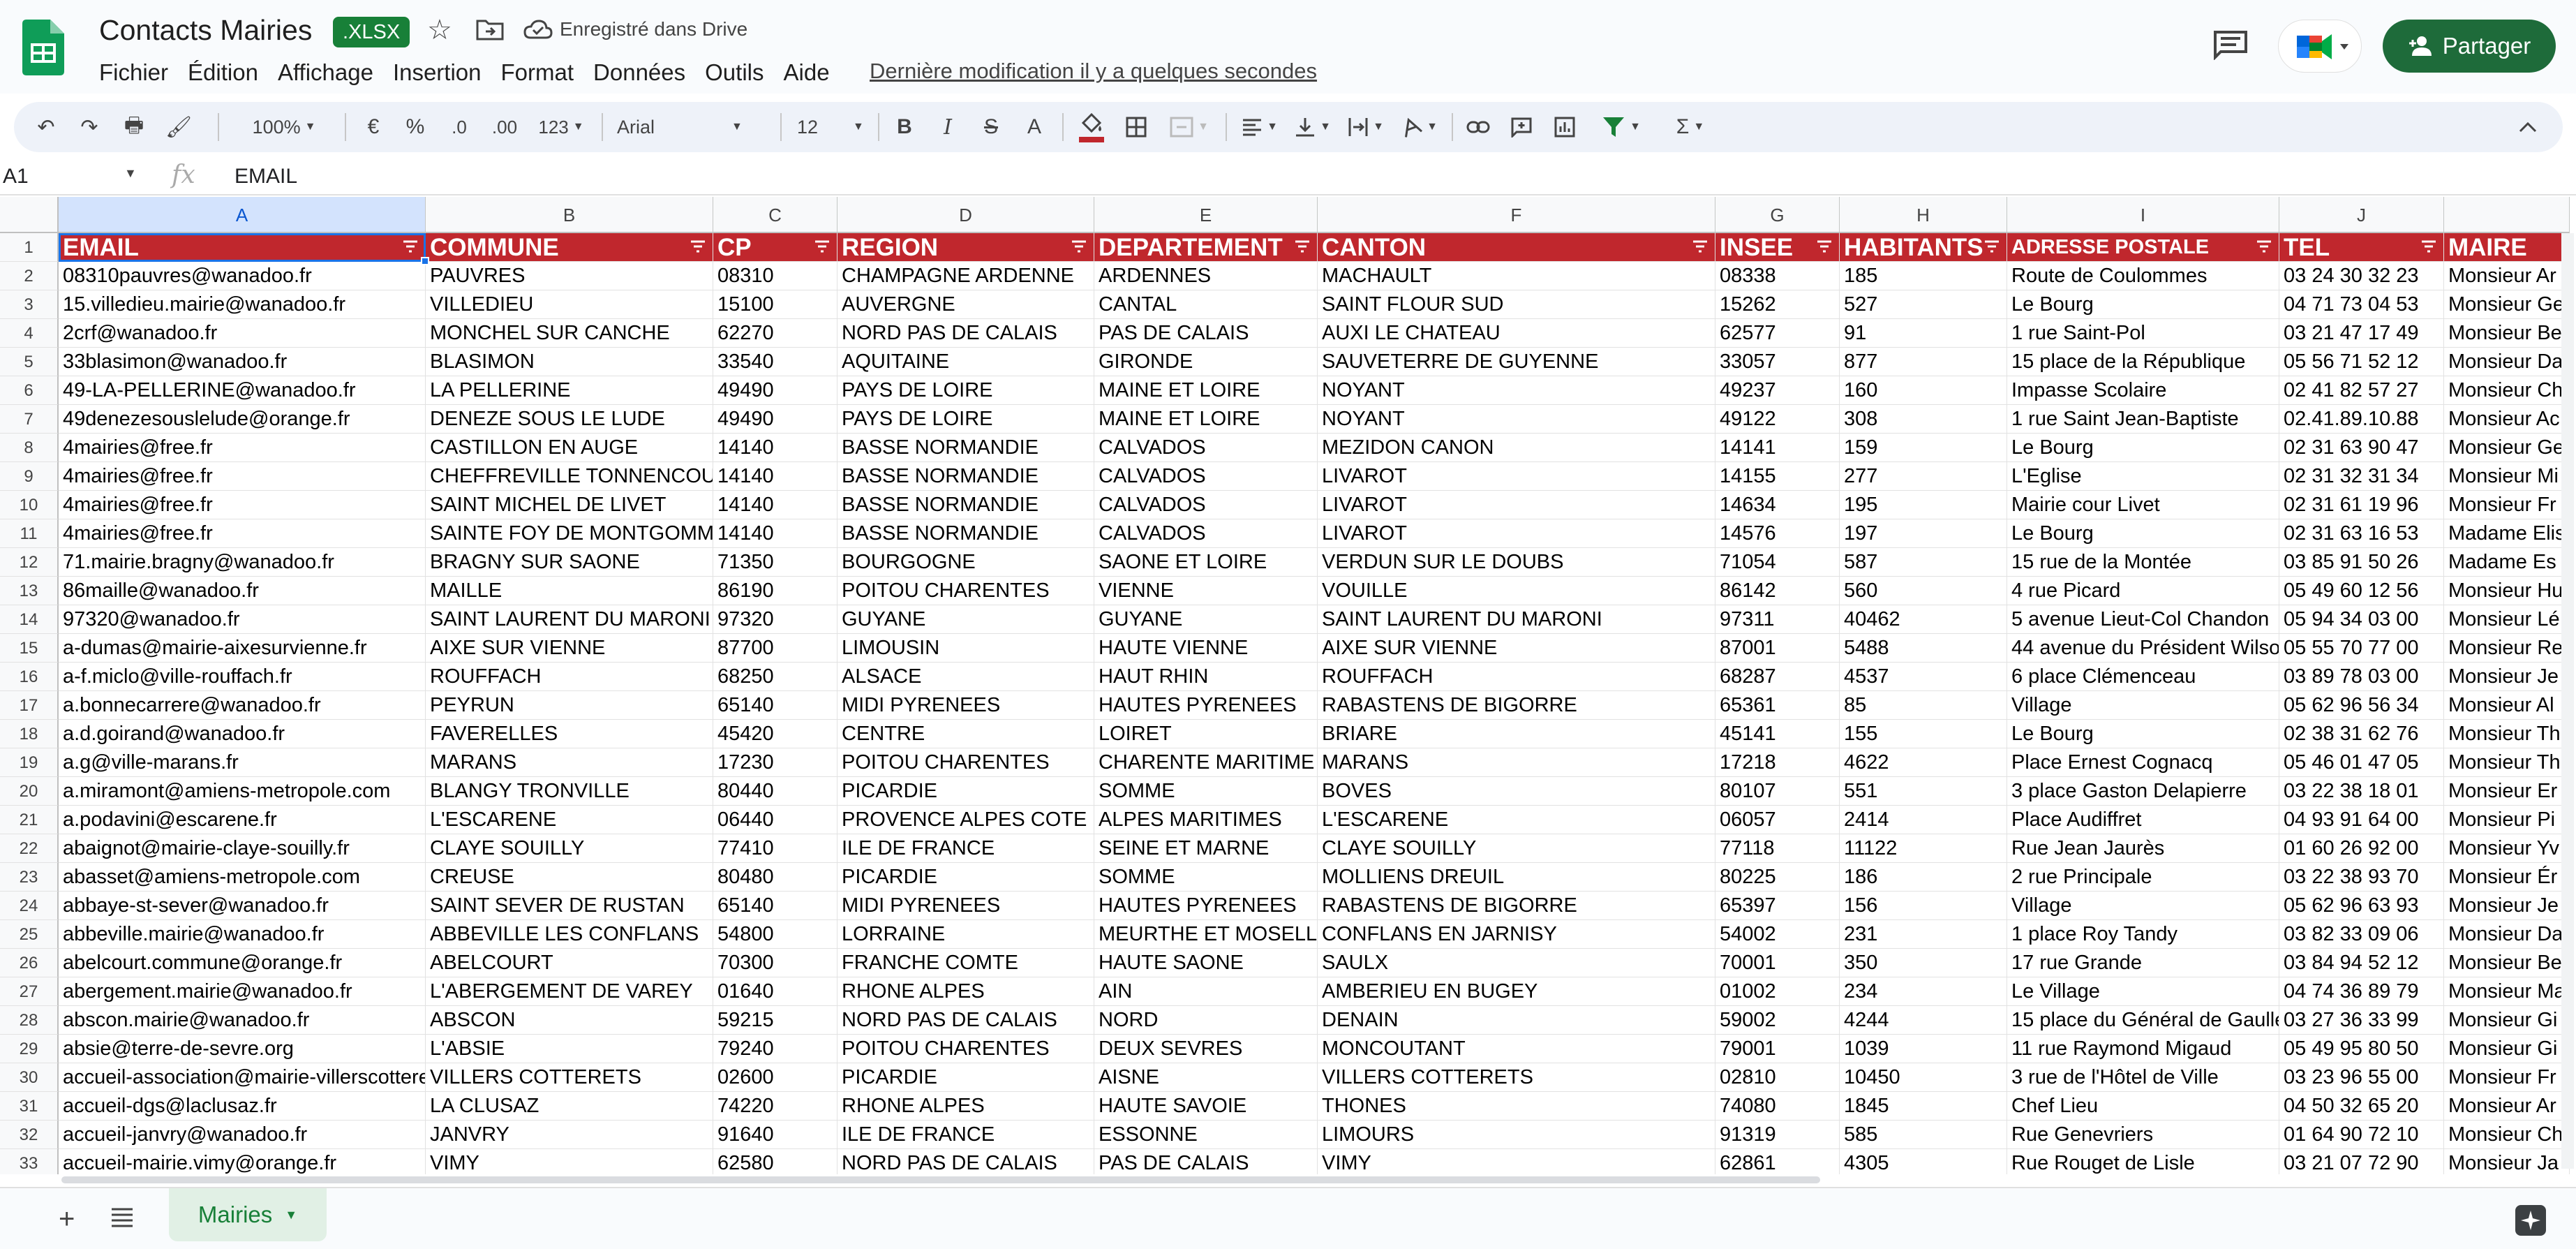 The width and height of the screenshot is (2576, 1249). What do you see at coordinates (1923, 476) in the screenshot?
I see `cell: 277` at bounding box center [1923, 476].